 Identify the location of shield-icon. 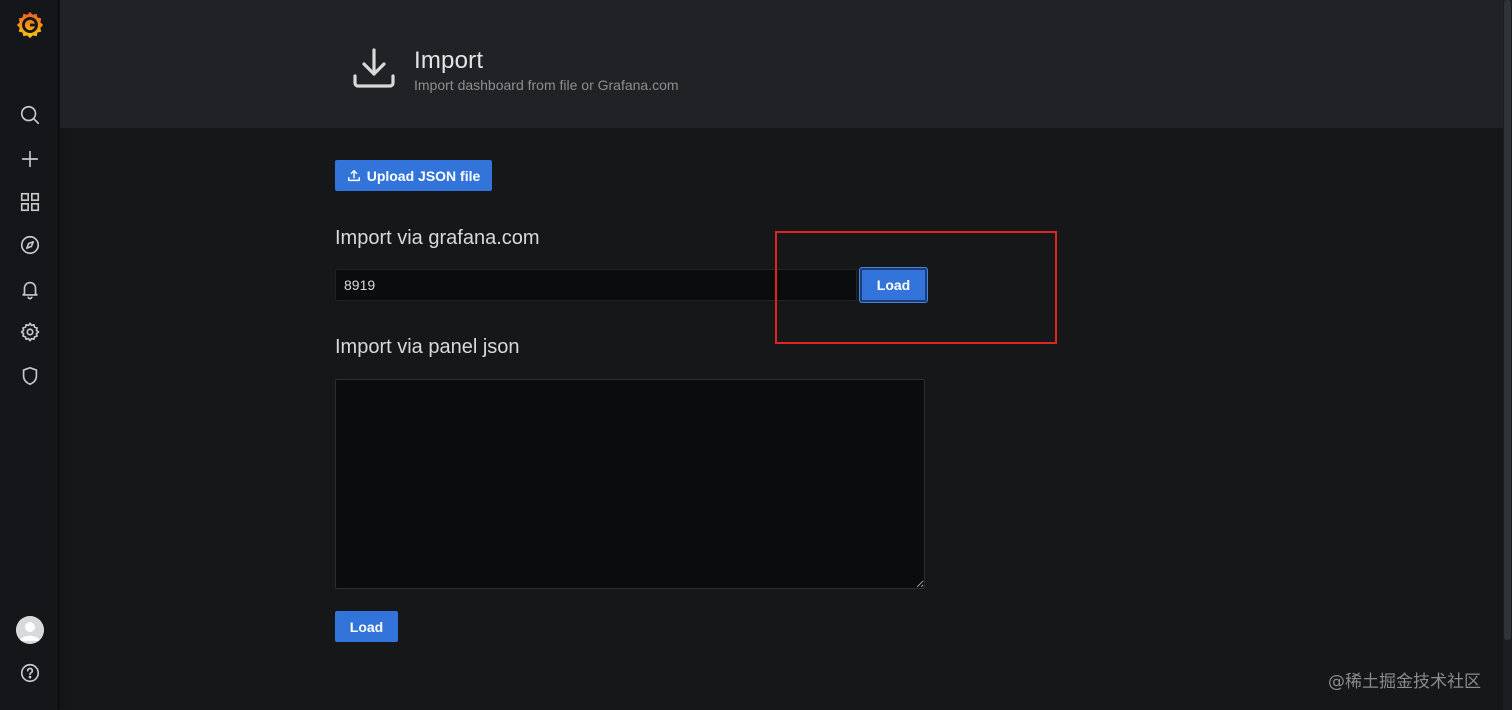
(30, 376).